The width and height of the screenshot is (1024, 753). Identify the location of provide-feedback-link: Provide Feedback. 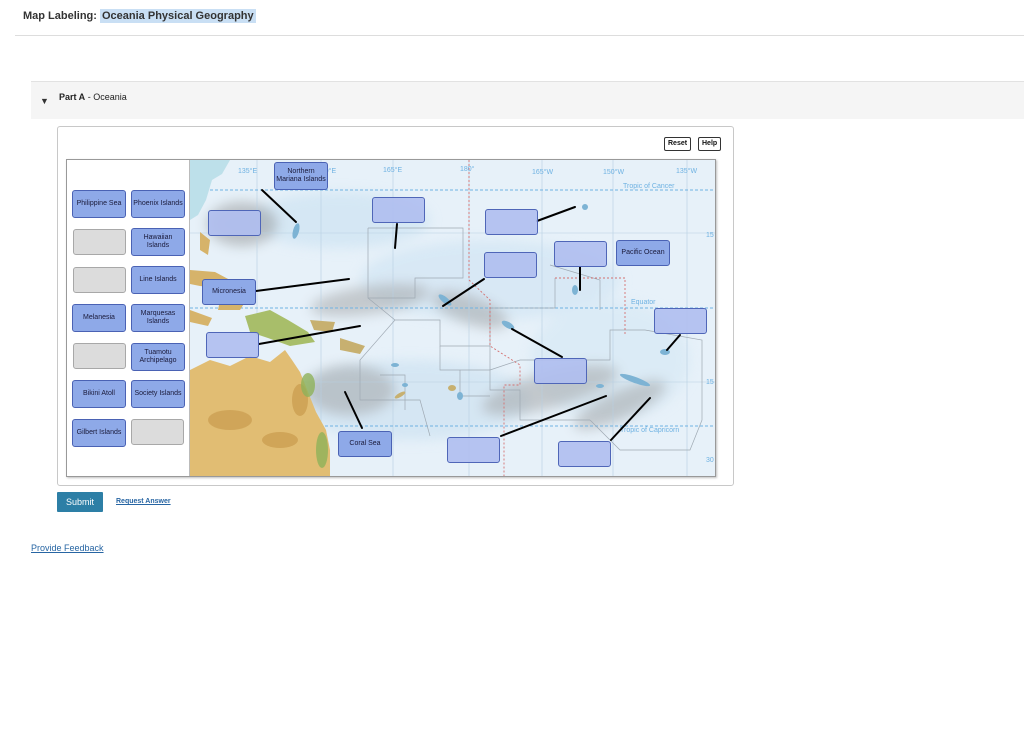
(67, 548).